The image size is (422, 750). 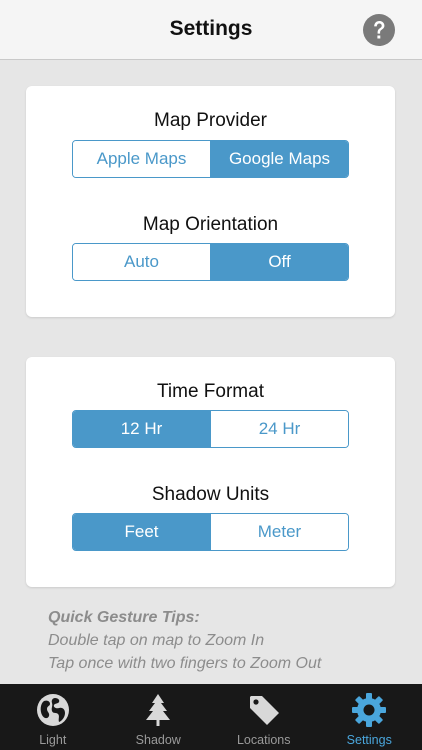 I want to click on tab-light: Light, so click(x=53, y=717).